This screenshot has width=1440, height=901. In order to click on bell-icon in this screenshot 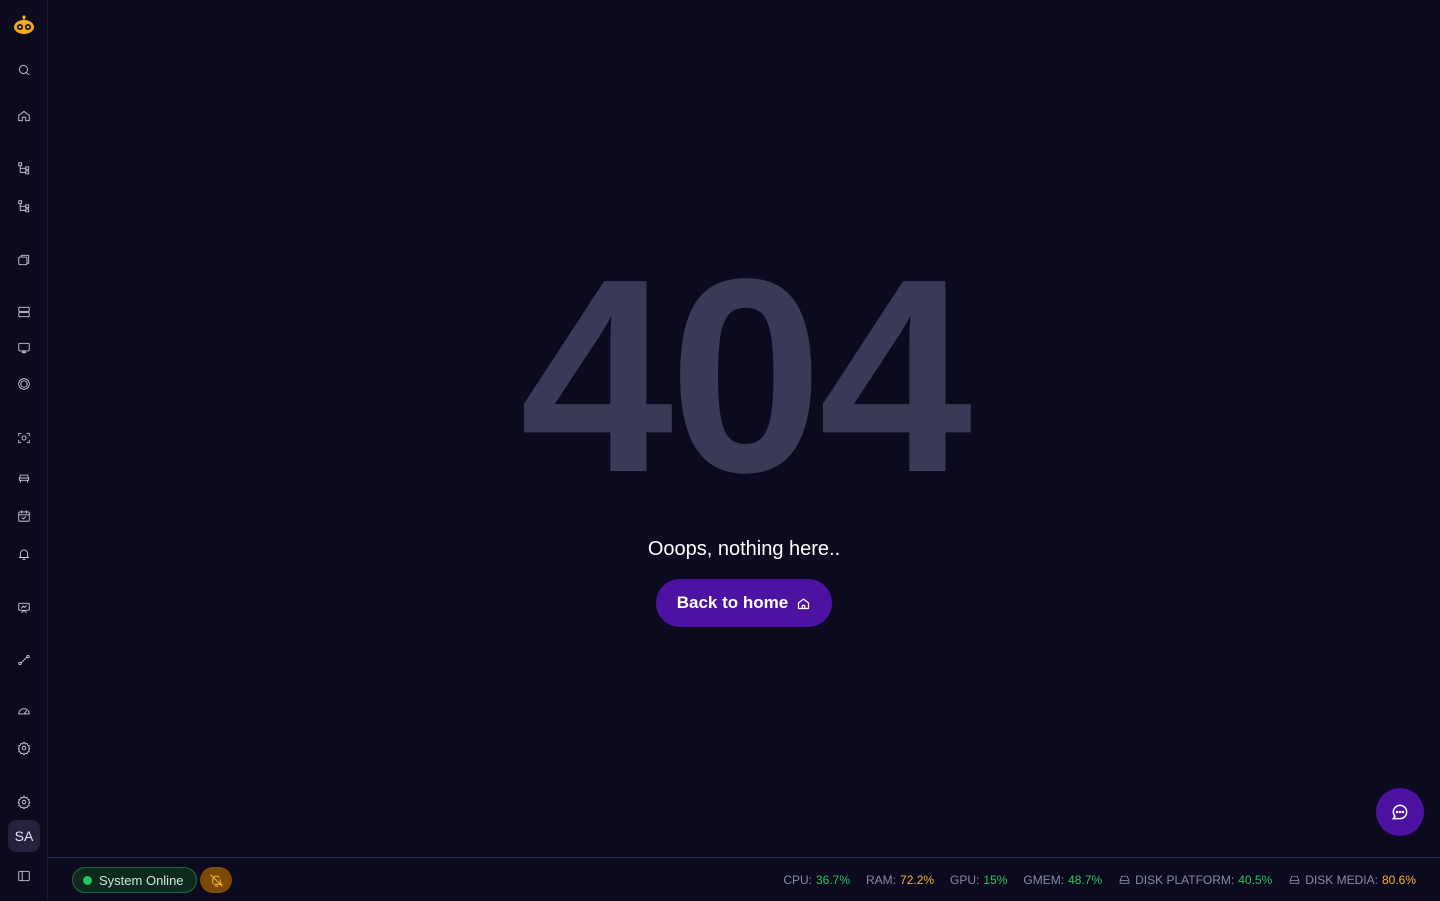, I will do `click(24, 554)`.